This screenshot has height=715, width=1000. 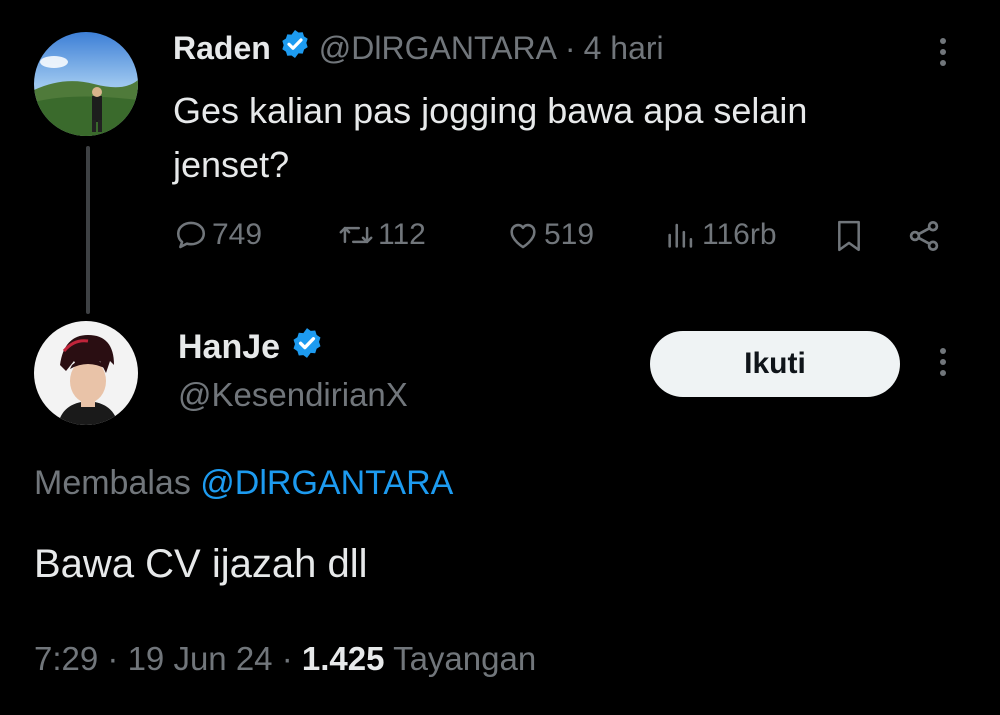 I want to click on like-button: 519, so click(x=550, y=235).